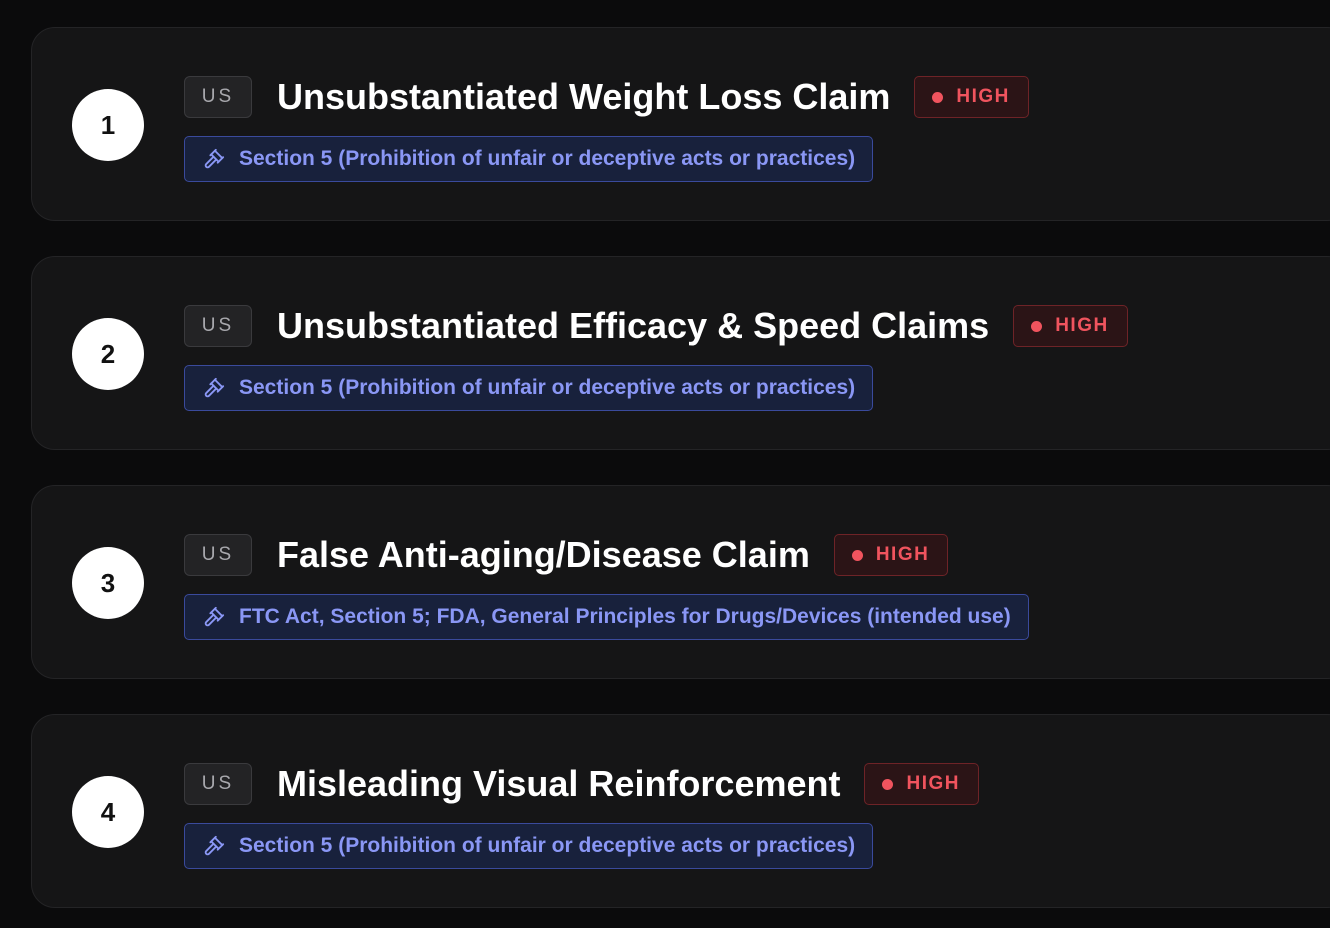 Image resolution: width=1330 pixels, height=928 pixels. I want to click on issue-number-badge: 4, so click(108, 812).